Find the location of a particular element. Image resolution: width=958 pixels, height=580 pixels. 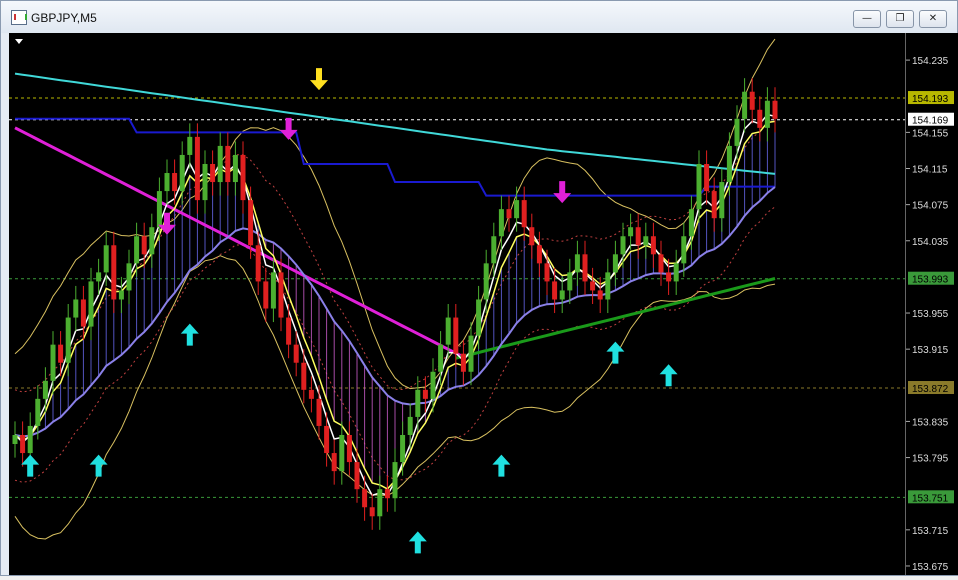

axis-tick-label: 153.715 is located at coordinates (930, 531).